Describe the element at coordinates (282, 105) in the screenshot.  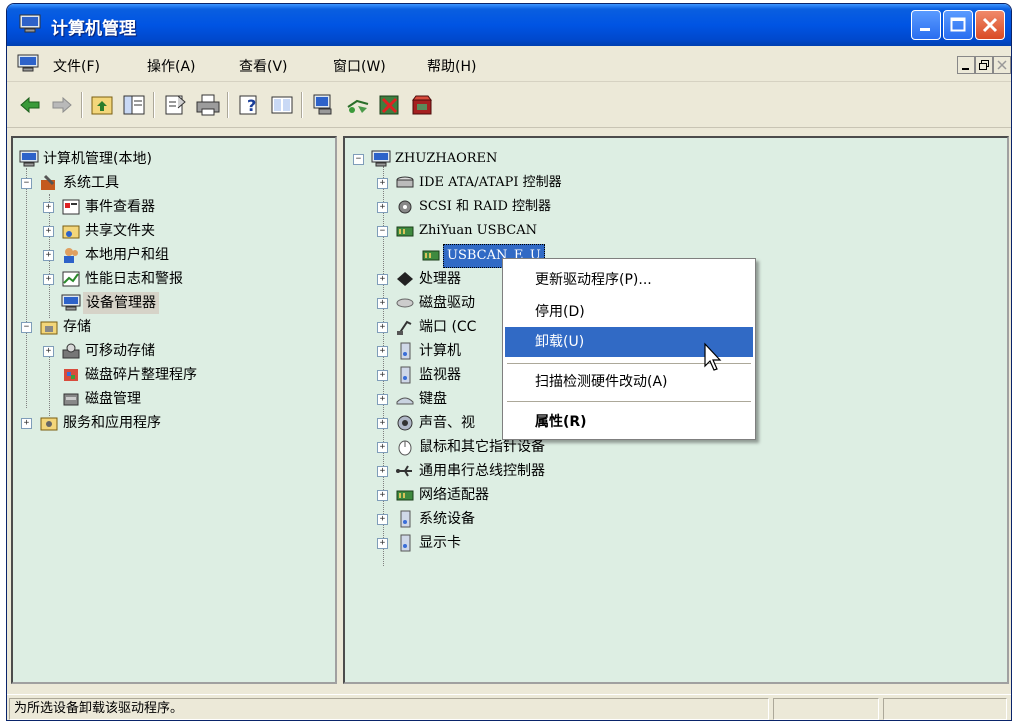
I see `console-tree-icon` at that location.